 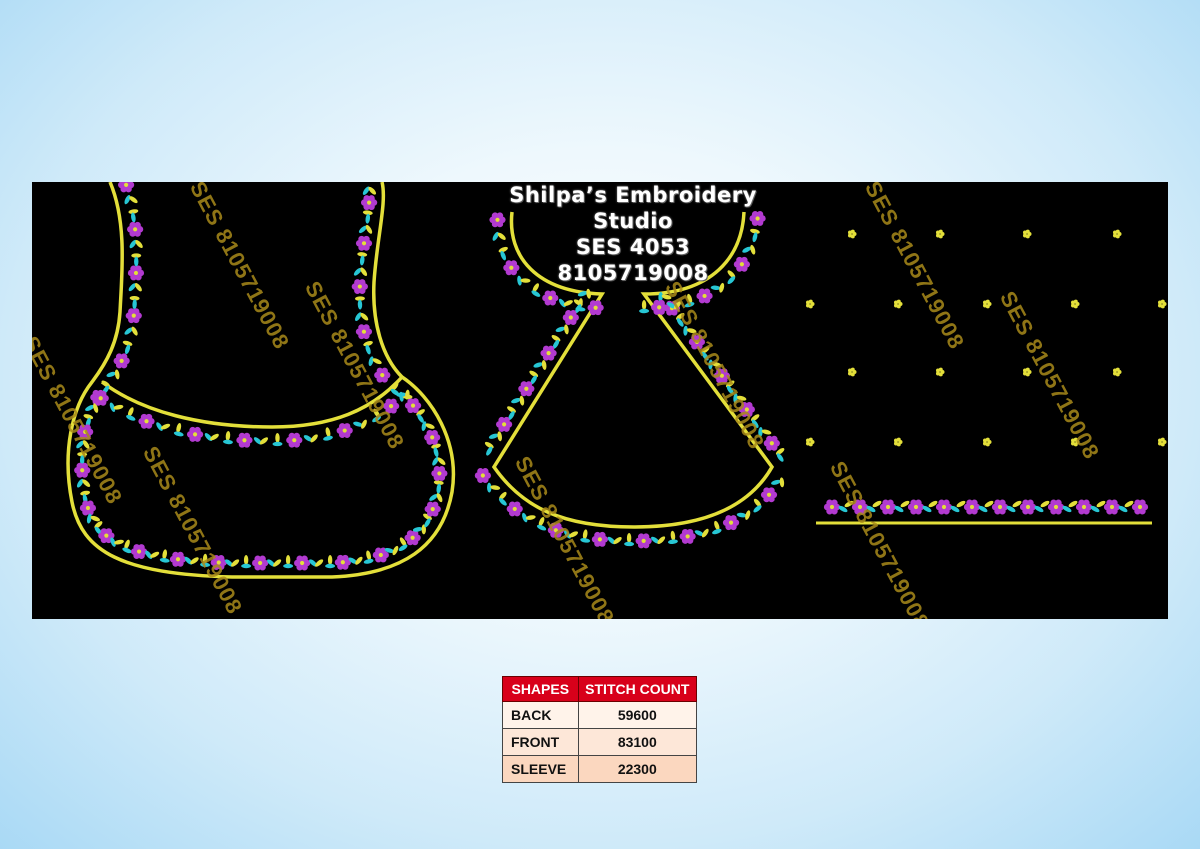 What do you see at coordinates (637, 769) in the screenshot?
I see `count-cell: 22300` at bounding box center [637, 769].